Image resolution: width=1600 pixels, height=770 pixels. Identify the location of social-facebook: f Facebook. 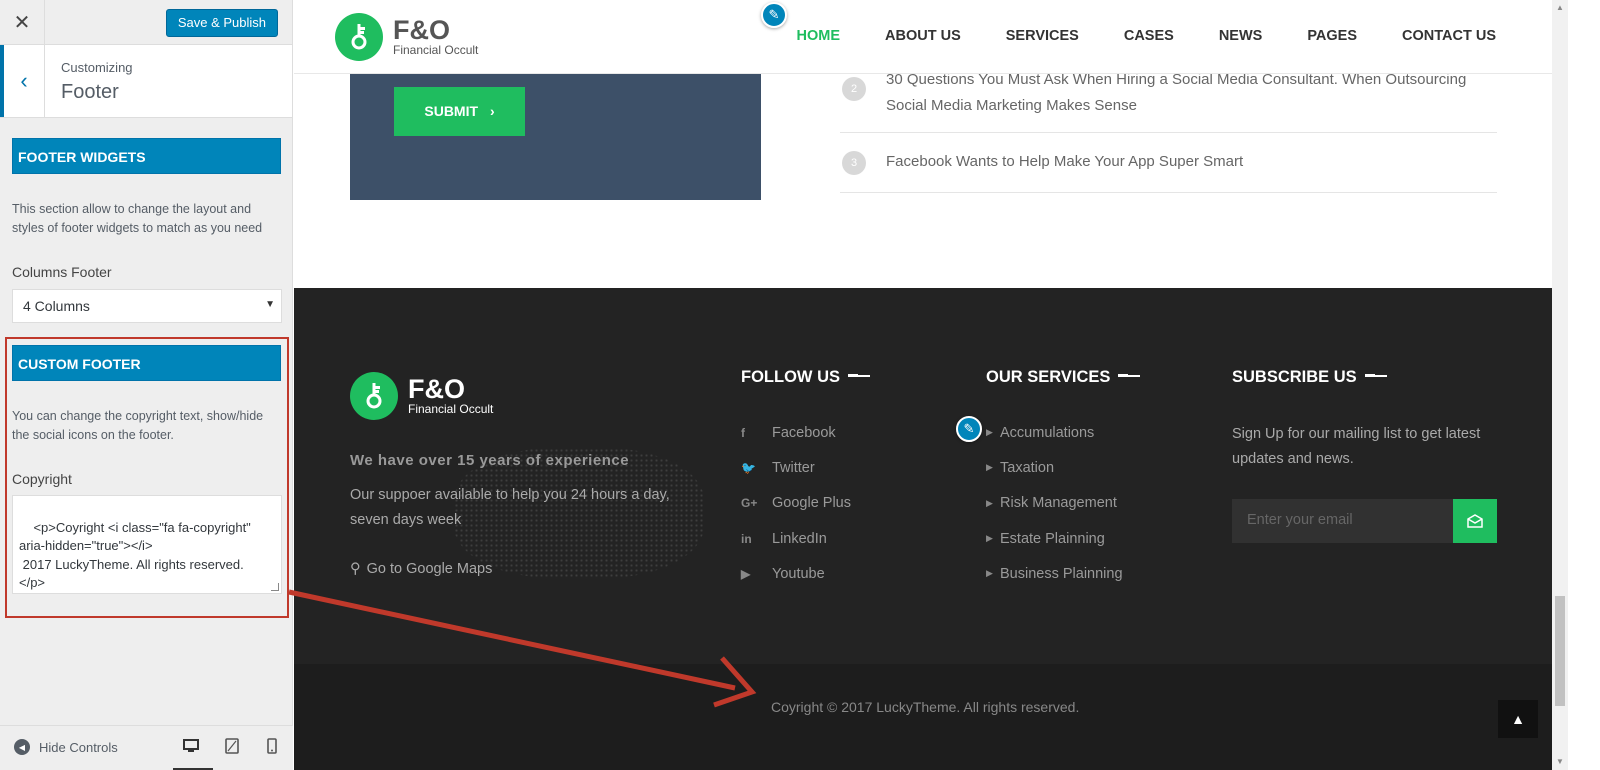
(796, 432).